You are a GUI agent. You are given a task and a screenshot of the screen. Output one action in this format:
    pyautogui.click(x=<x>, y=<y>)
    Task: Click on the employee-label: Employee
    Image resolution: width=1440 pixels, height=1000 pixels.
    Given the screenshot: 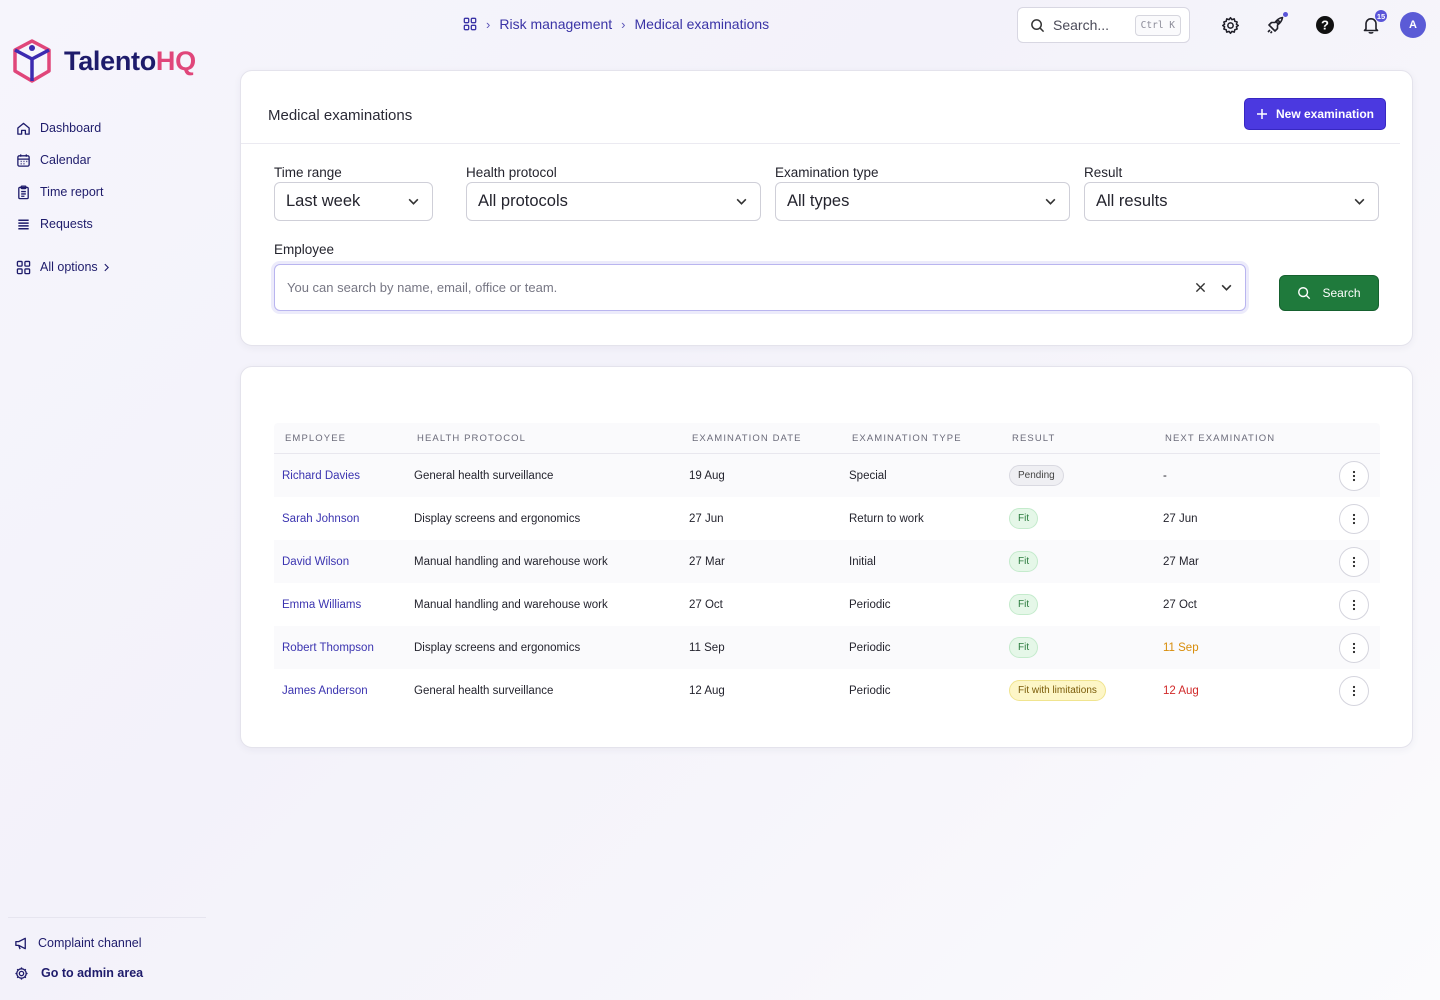 What is the action you would take?
    pyautogui.click(x=304, y=249)
    